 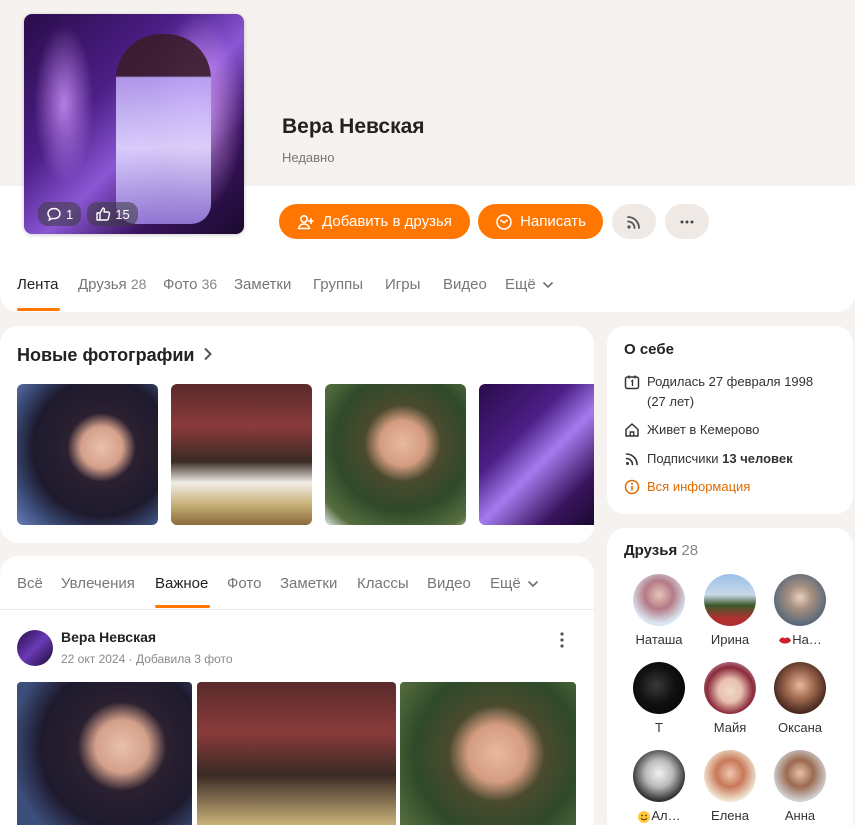 I want to click on about-city: Живет в Кемерово, so click(x=691, y=430).